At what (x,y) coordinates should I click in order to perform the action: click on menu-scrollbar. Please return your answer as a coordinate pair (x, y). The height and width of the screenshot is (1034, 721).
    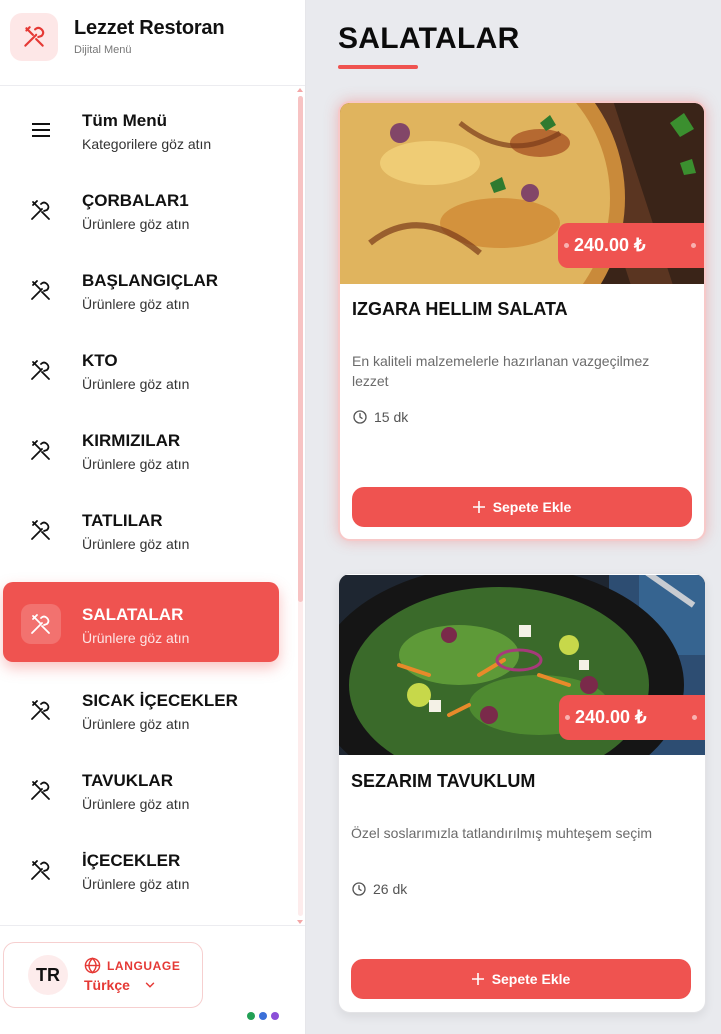
    Looking at the image, I should click on (300, 506).